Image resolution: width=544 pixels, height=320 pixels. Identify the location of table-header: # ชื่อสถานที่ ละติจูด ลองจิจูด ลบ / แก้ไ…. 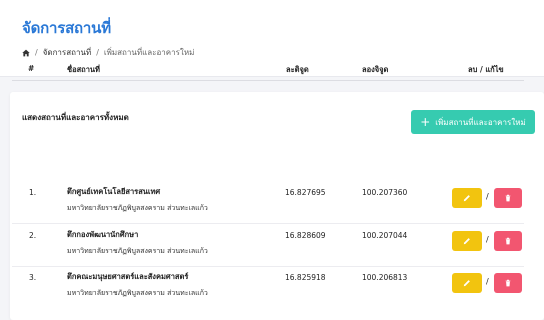
(268, 69).